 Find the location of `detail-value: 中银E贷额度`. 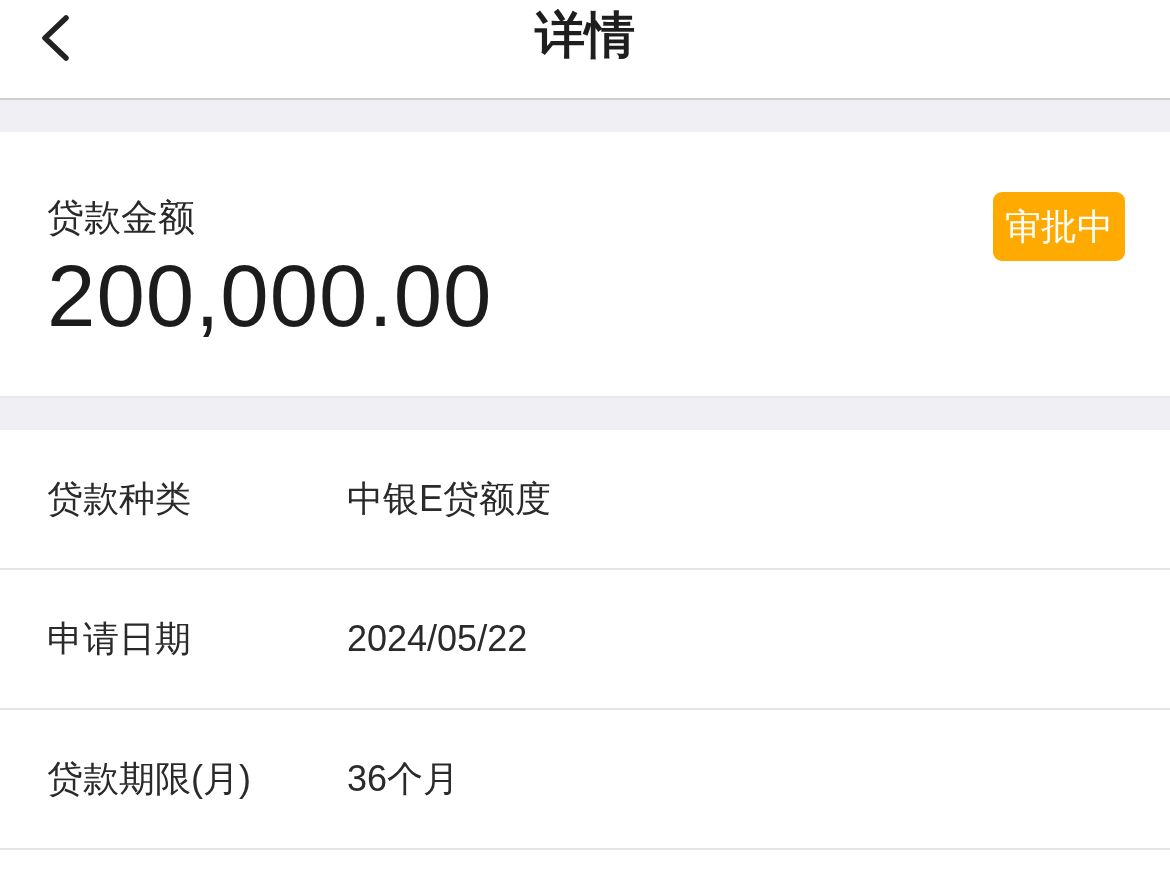

detail-value: 中银E贷额度 is located at coordinates (449, 498).